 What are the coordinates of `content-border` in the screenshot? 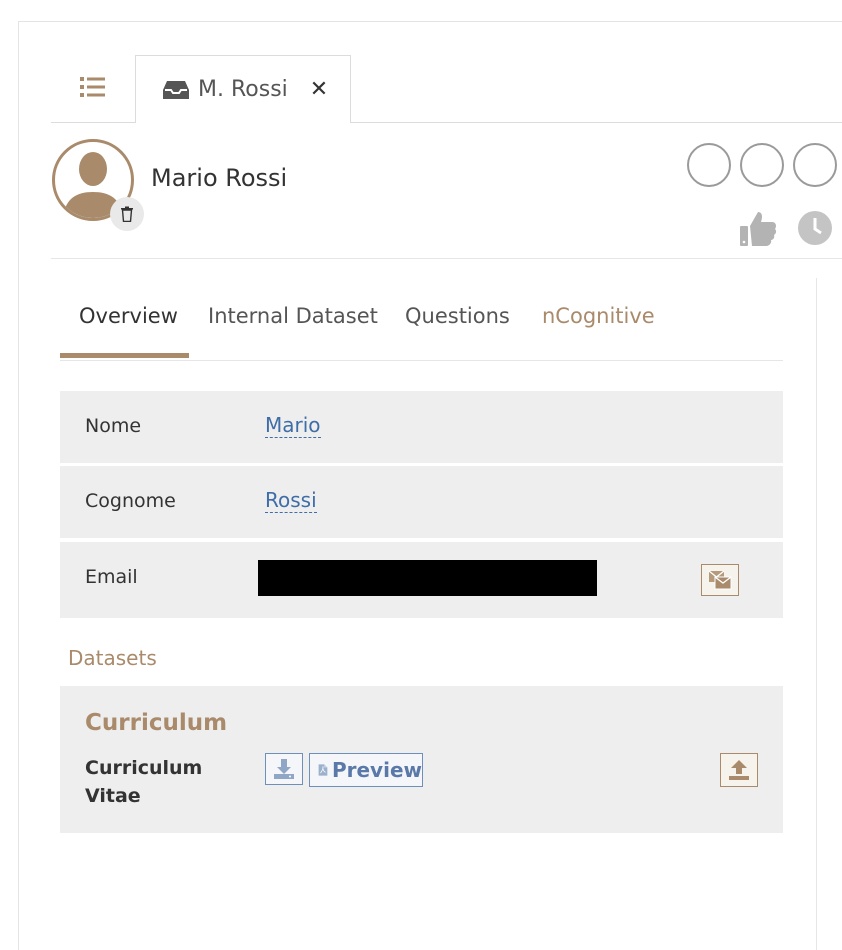 It's located at (816, 614).